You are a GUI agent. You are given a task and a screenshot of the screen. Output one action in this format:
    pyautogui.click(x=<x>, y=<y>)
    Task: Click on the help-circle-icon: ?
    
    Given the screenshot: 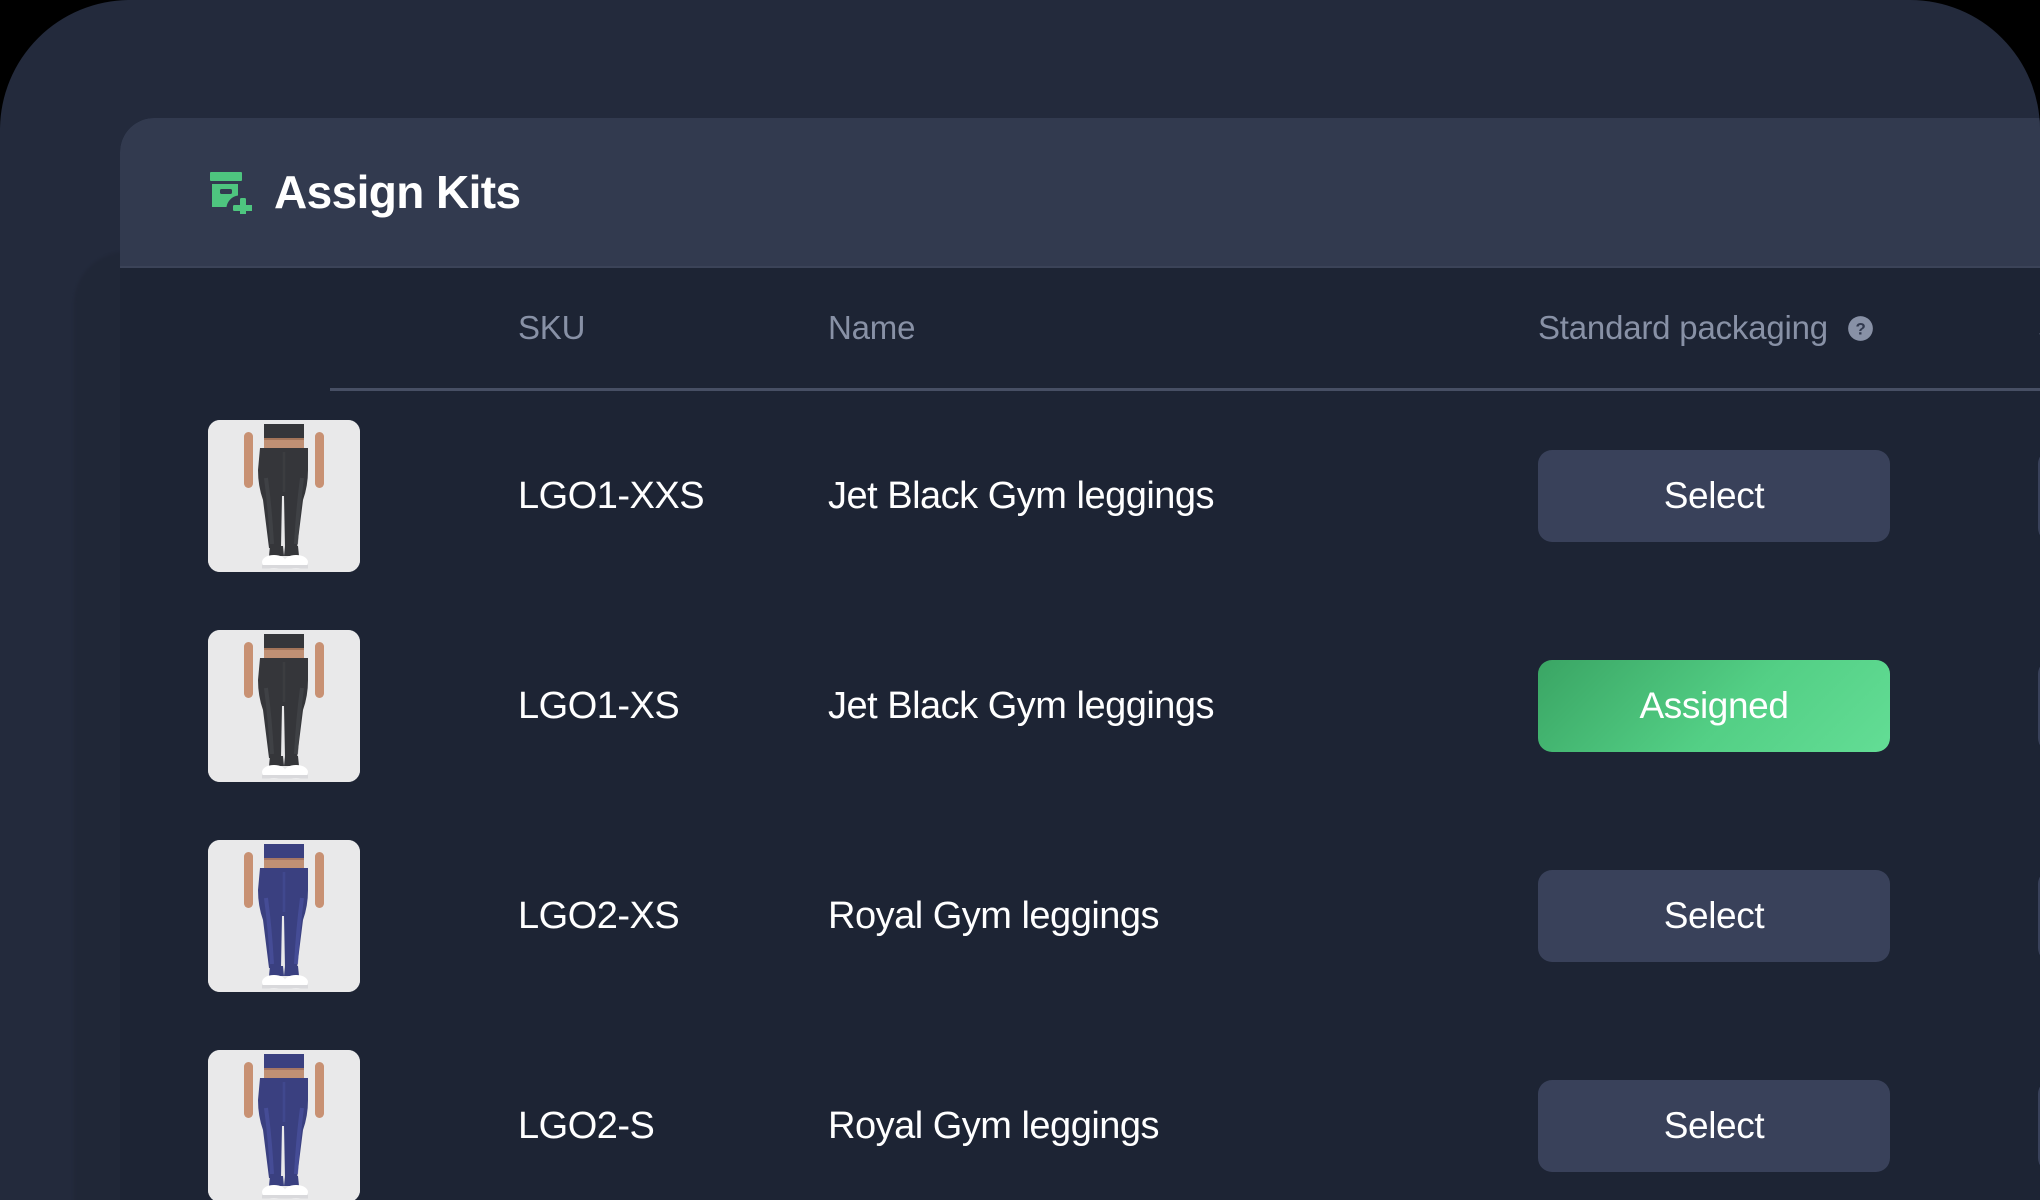 What is the action you would take?
    pyautogui.click(x=1860, y=328)
    